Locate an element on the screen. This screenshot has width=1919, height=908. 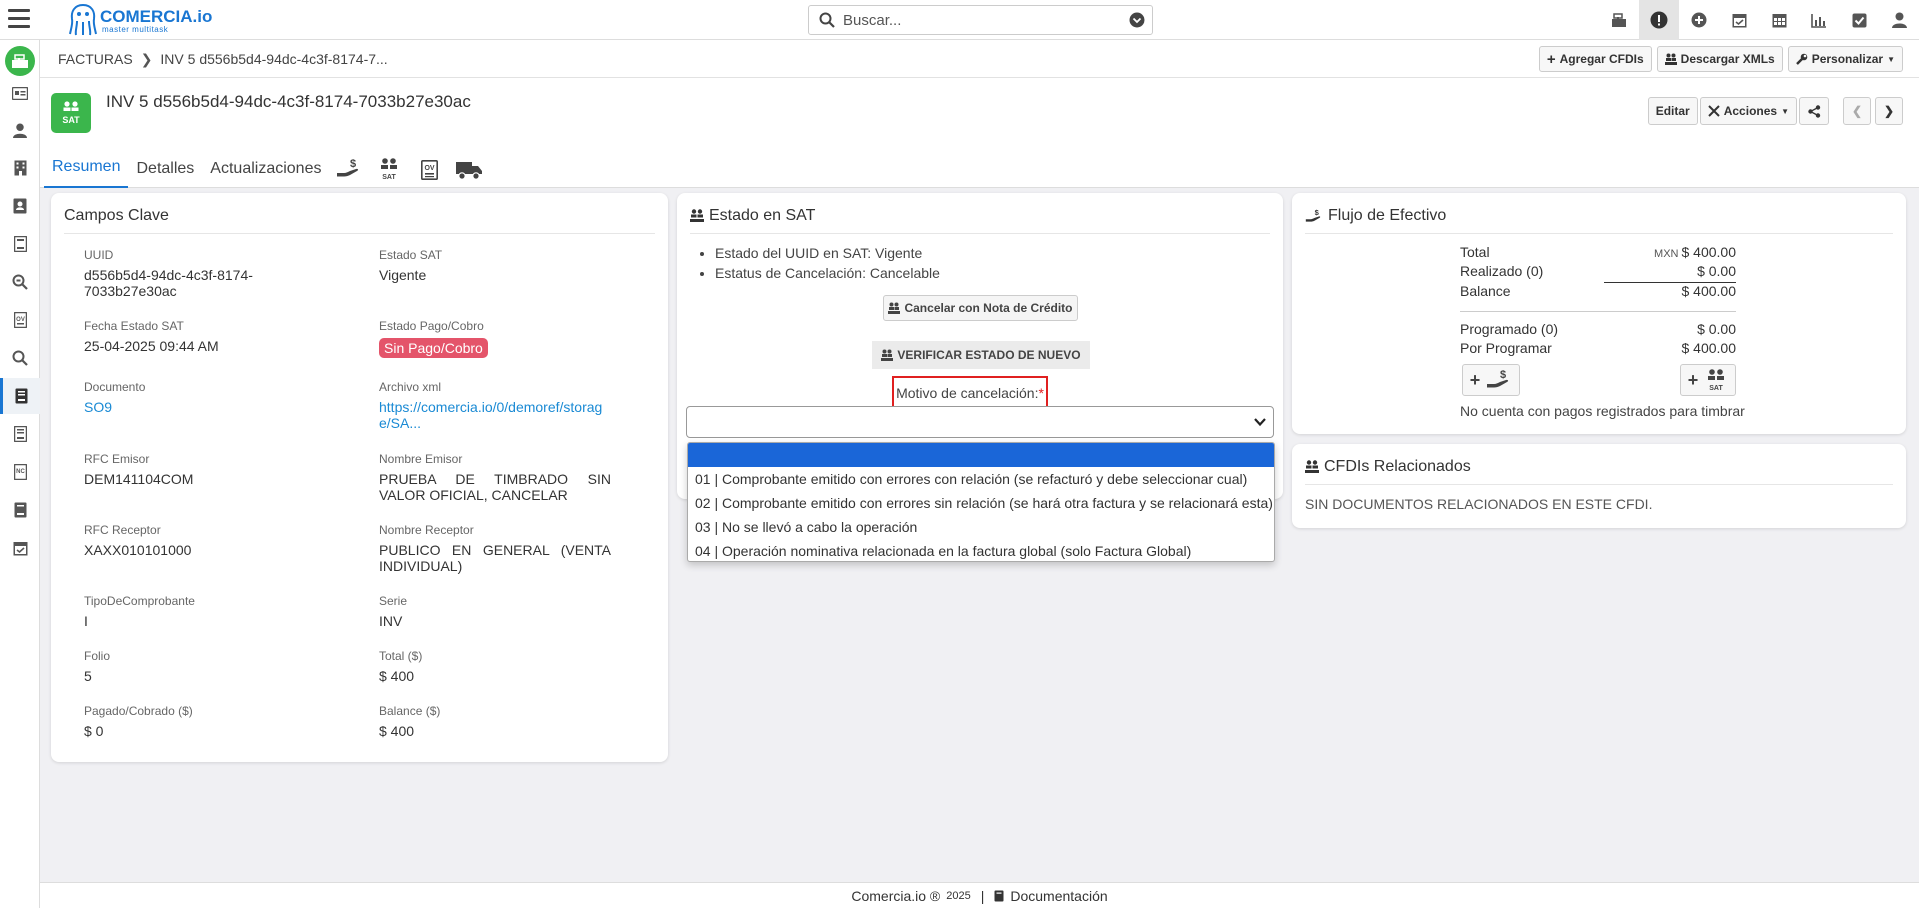
cancel-reason-option-empty is located at coordinates (981, 455).